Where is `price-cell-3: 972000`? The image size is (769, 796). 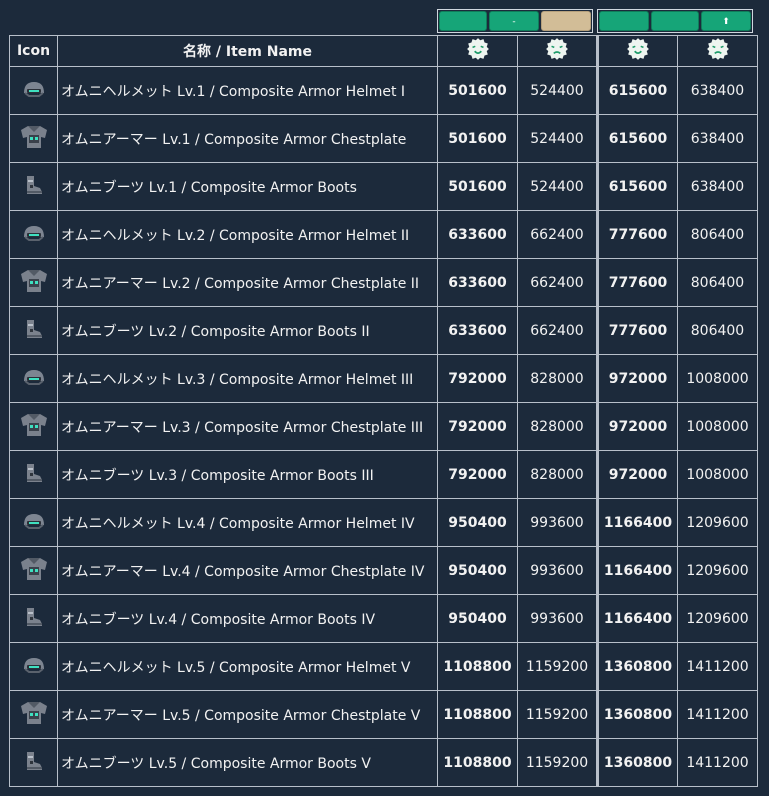
price-cell-3: 972000 is located at coordinates (637, 378).